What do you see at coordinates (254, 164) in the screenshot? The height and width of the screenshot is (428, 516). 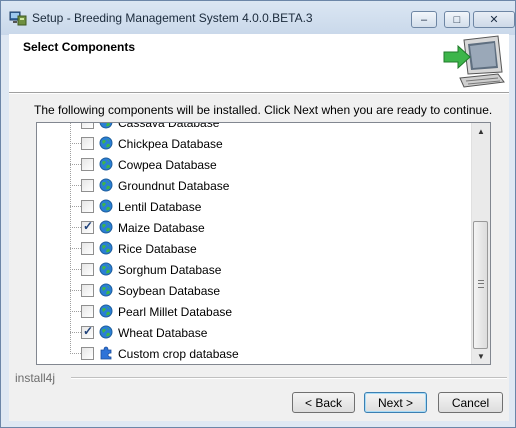 I see `component-row: Cowpea Database` at bounding box center [254, 164].